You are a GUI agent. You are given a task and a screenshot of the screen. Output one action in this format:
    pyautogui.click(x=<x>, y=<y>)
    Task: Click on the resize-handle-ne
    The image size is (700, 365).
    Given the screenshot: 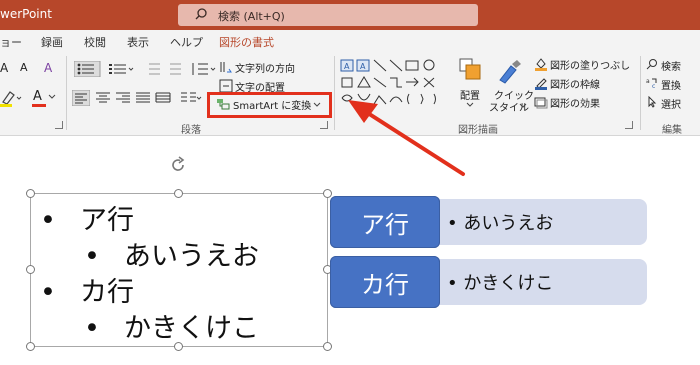 What is the action you would take?
    pyautogui.click(x=327, y=193)
    